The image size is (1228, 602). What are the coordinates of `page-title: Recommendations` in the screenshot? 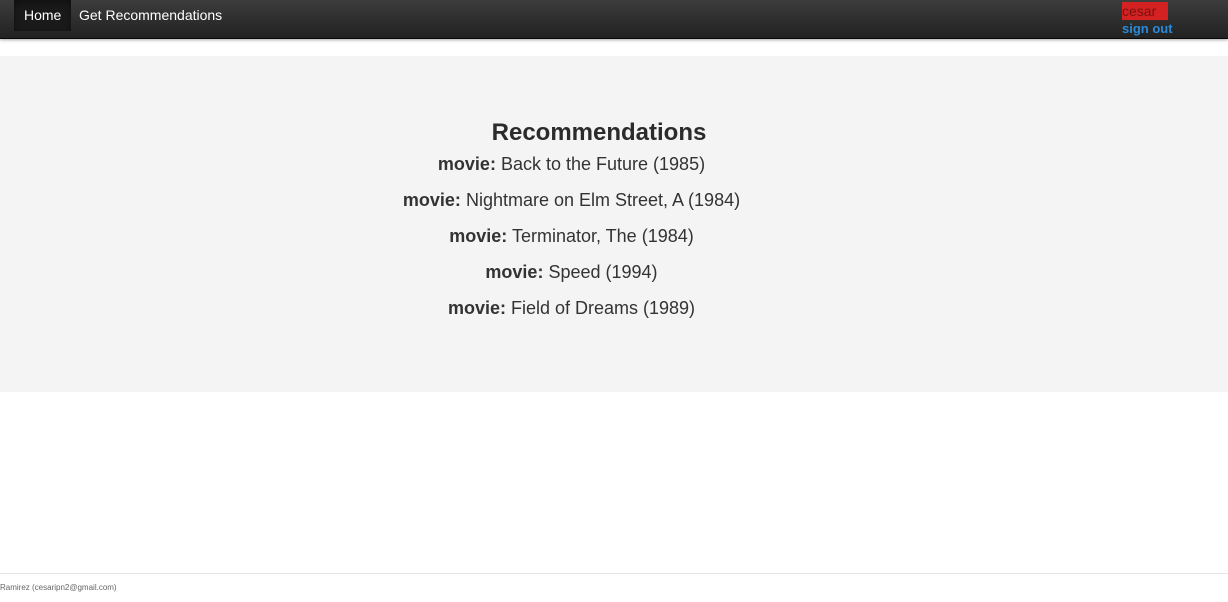 It's located at (599, 132).